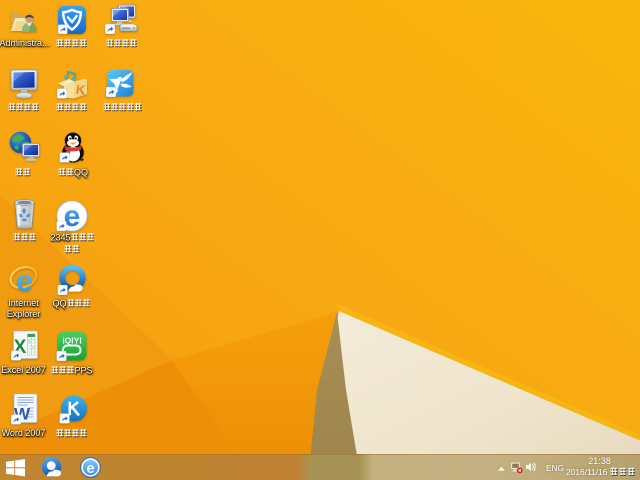 Image resolution: width=640 pixels, height=480 pixels. Describe the element at coordinates (71, 341) in the screenshot. I see `svg-text: iQIYI` at that location.